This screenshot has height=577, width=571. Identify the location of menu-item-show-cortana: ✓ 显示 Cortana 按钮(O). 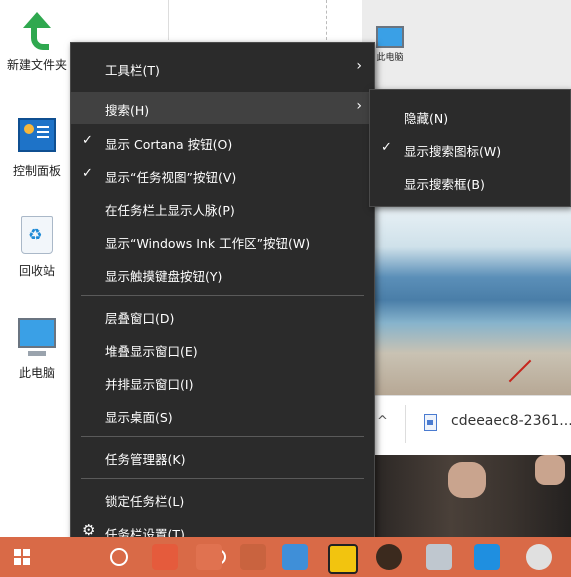
(222, 142).